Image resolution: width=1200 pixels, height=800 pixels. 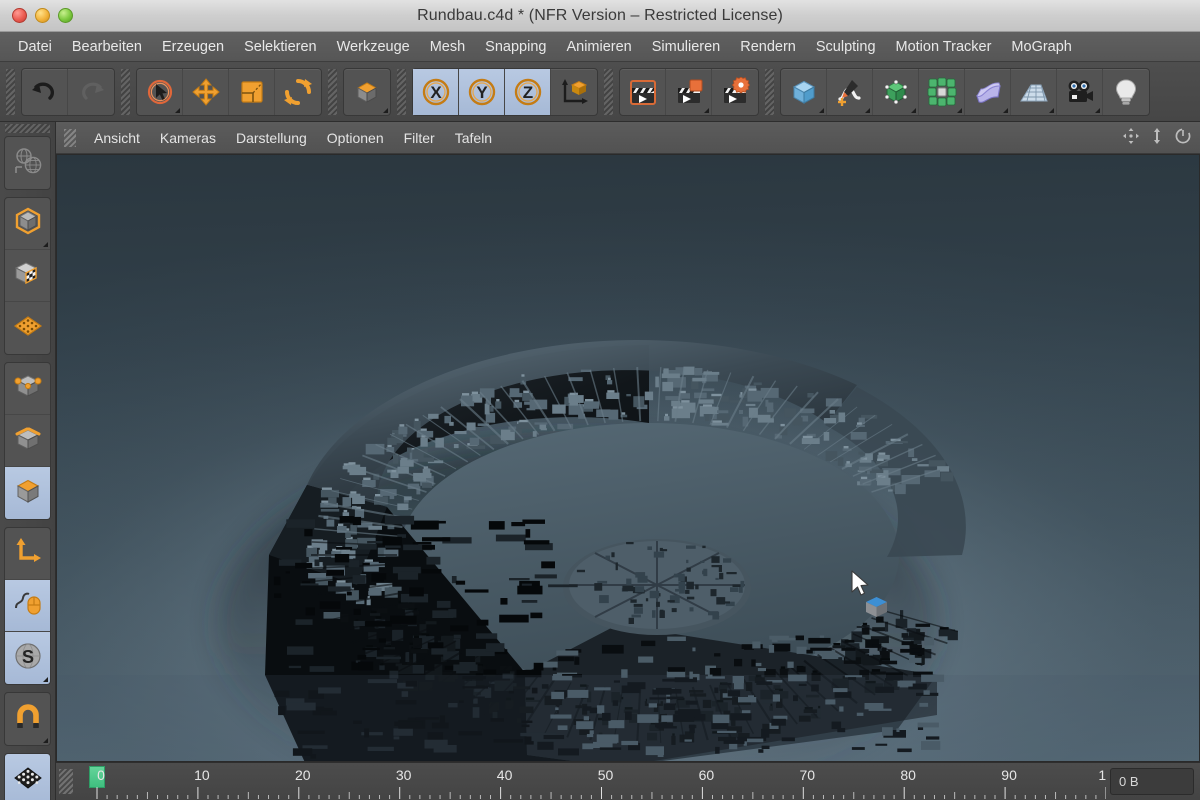 I want to click on timeline-grip, so click(x=66, y=781).